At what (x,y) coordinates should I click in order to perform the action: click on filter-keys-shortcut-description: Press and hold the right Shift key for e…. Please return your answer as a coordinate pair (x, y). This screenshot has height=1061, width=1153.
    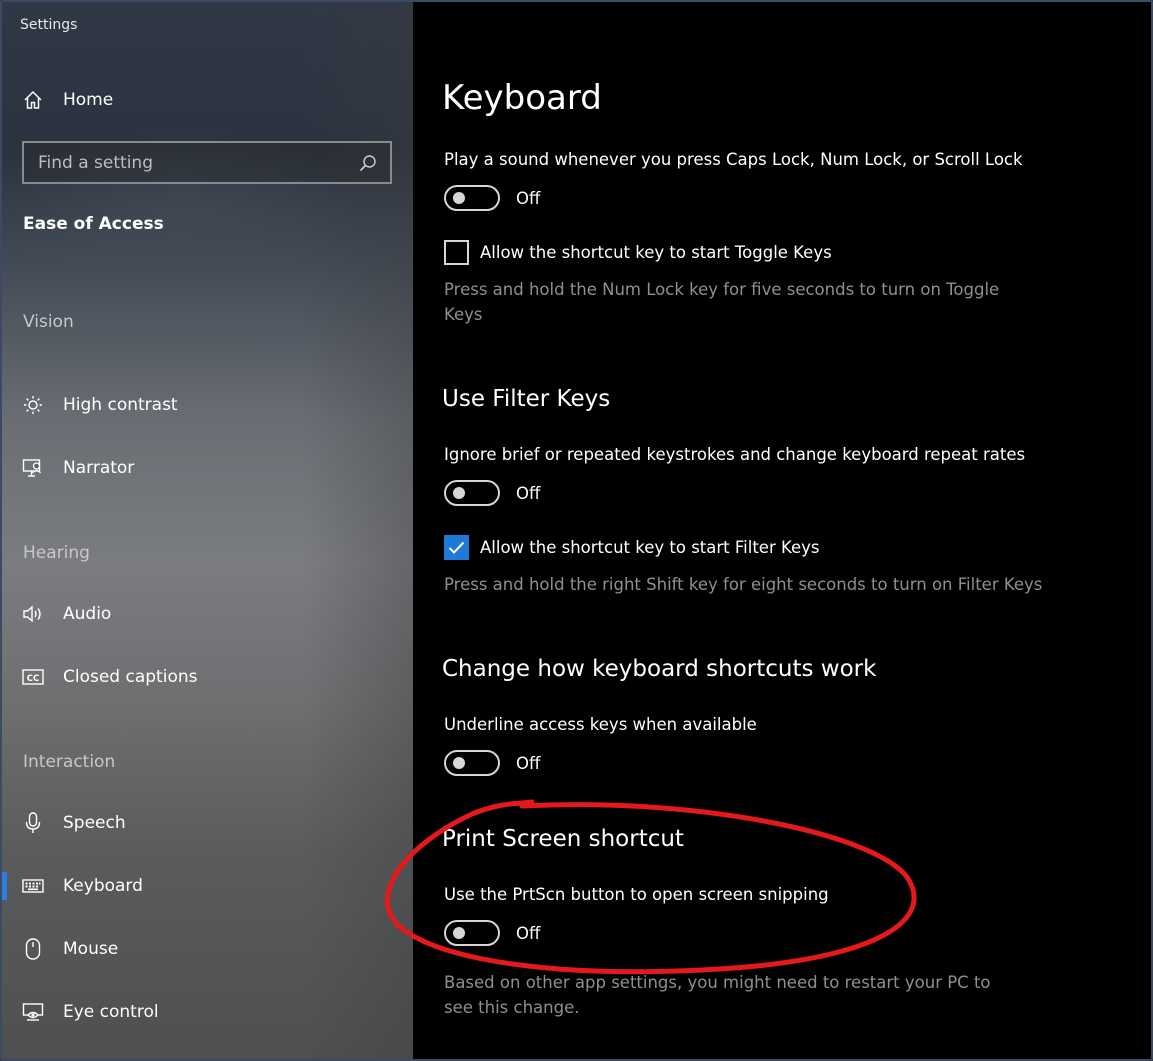
    Looking at the image, I should click on (743, 584).